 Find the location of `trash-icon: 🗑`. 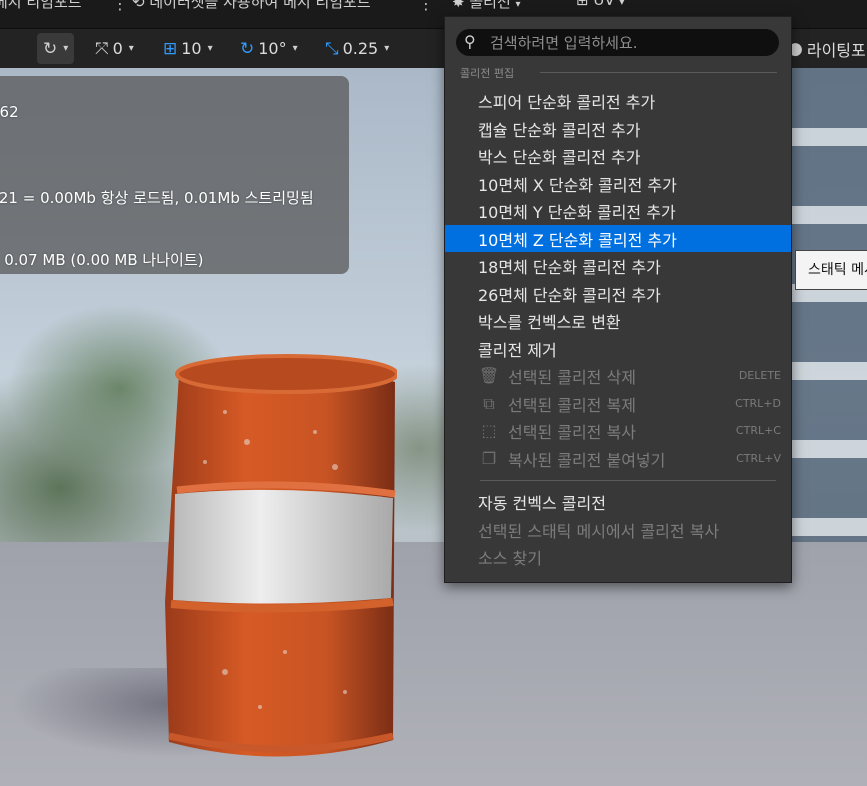

trash-icon: 🗑 is located at coordinates (489, 375).